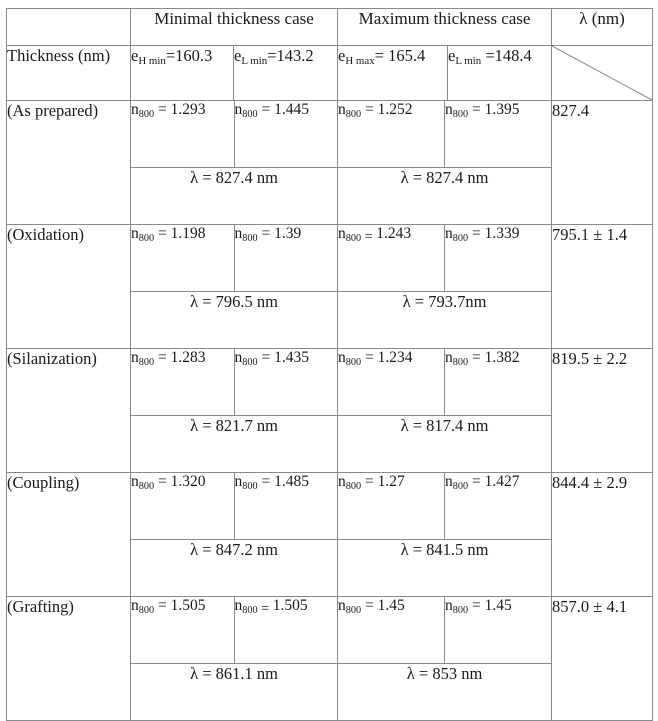 This screenshot has width=658, height=721. I want to click on n-value-cell-4-3: n800 = 1.27, so click(392, 506).